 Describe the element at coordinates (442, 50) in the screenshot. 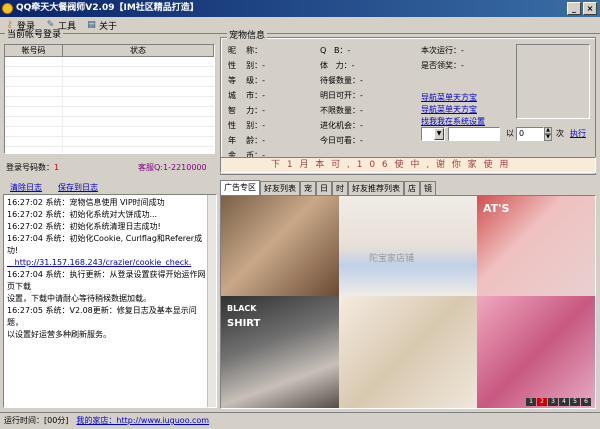

I see `run-status: 本次运行：-` at that location.